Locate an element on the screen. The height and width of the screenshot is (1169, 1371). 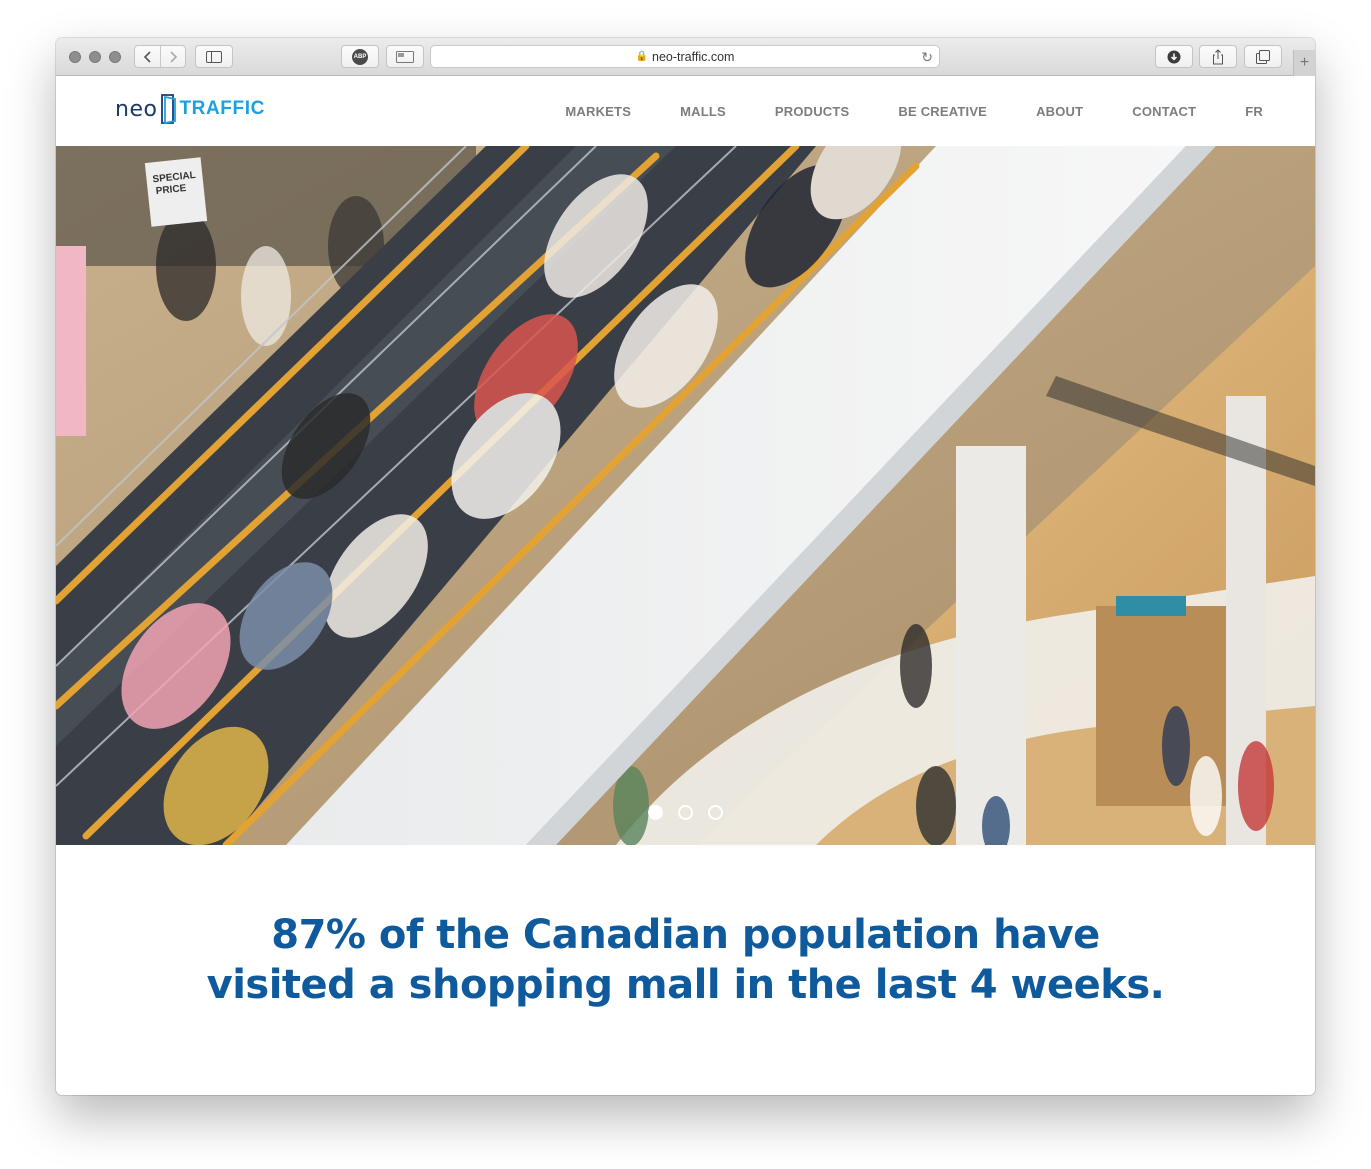
picture-in-picture-button is located at coordinates (405, 56).